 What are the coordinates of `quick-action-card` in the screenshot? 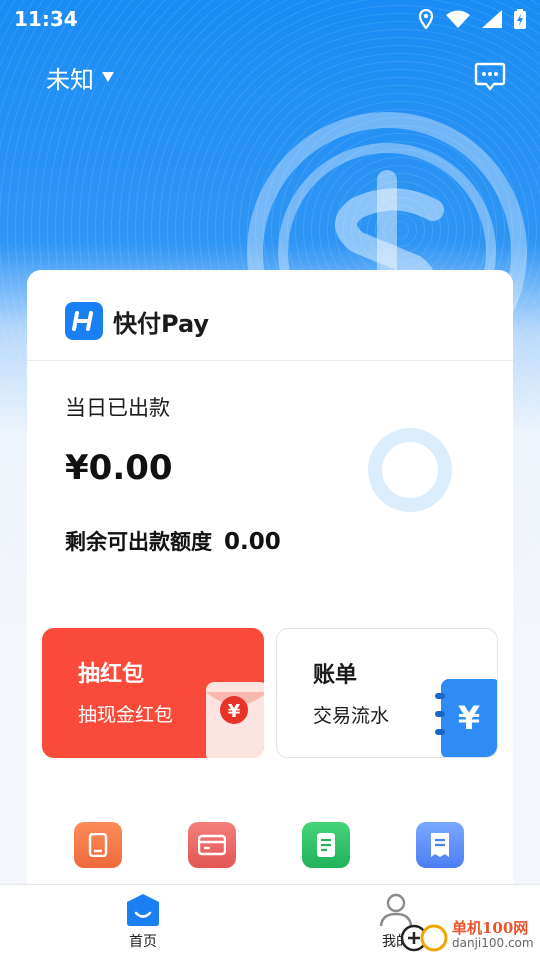 It's located at (212, 845).